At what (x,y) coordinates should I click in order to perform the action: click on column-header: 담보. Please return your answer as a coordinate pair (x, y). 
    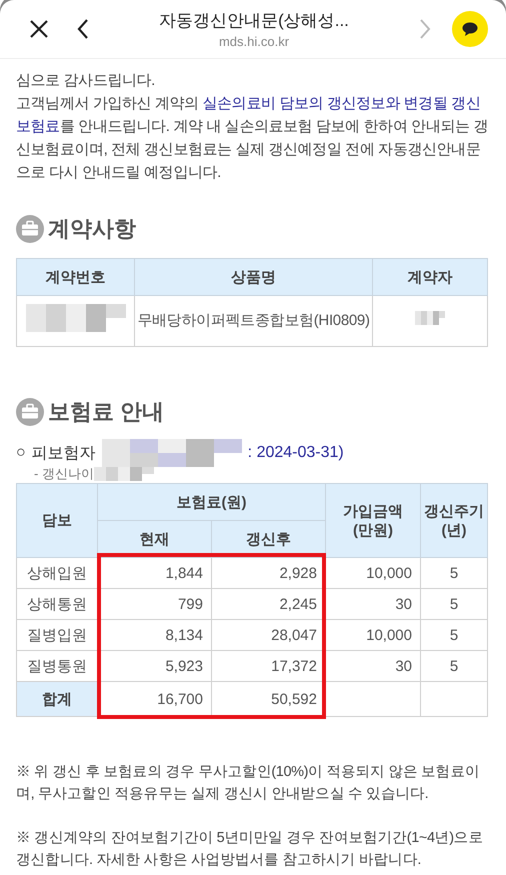
    Looking at the image, I should click on (57, 521).